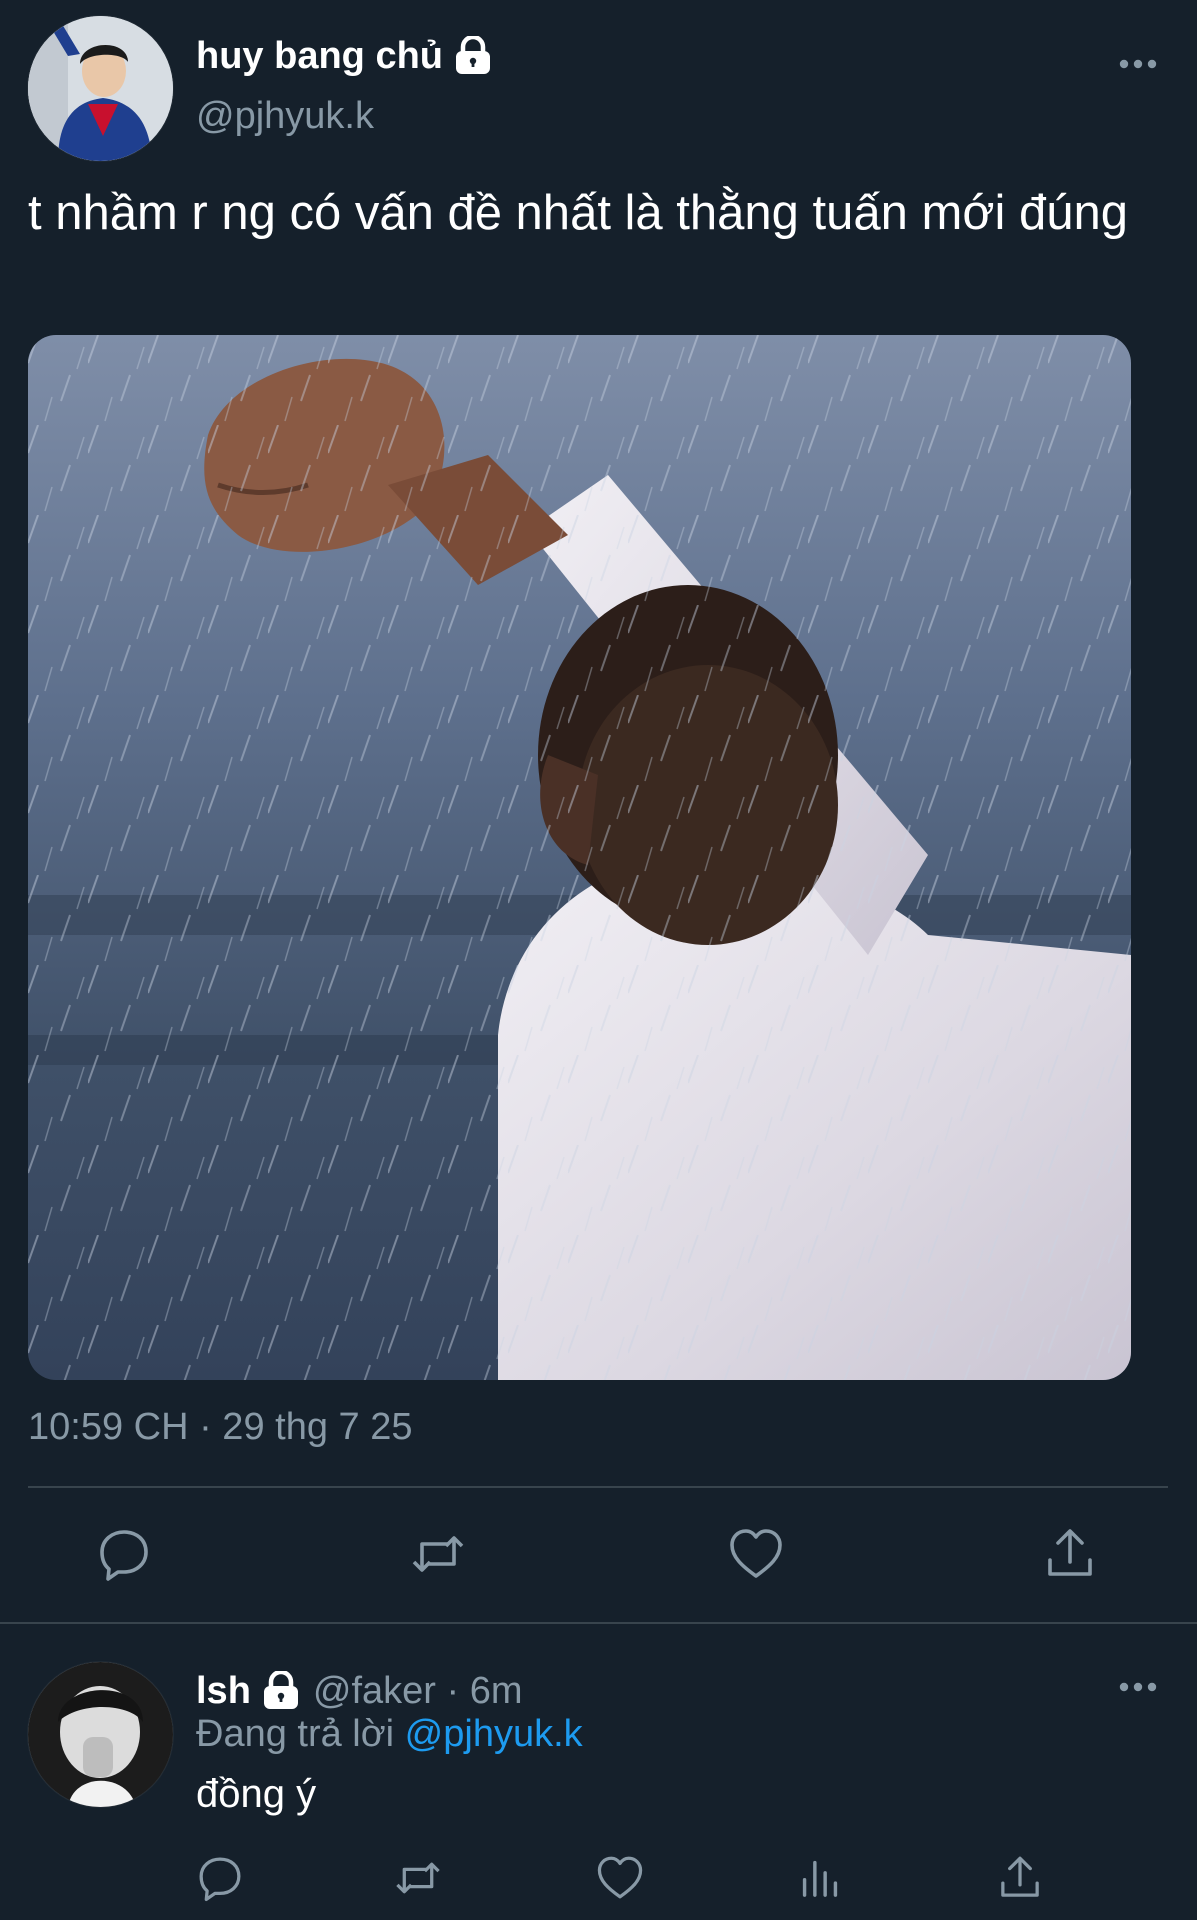  What do you see at coordinates (319, 56) in the screenshot?
I see `display-name: huy bang chủ` at bounding box center [319, 56].